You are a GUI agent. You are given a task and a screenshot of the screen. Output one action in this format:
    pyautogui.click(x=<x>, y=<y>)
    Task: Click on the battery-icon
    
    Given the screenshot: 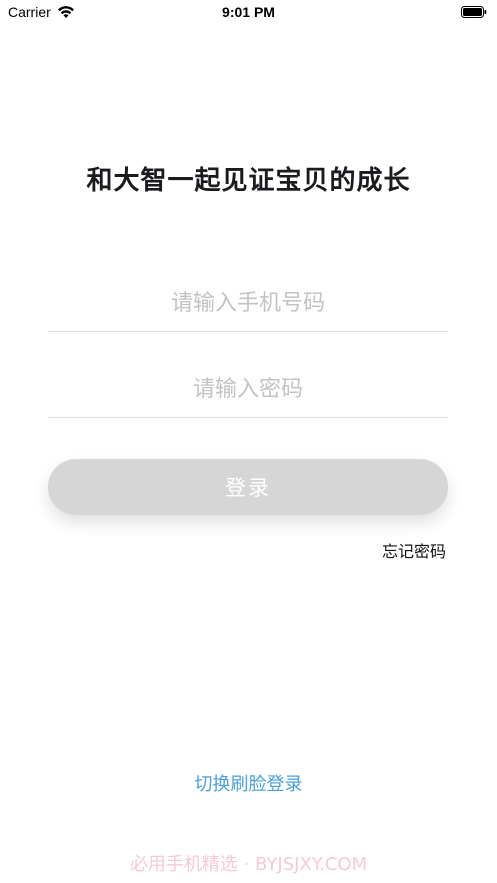 What is the action you would take?
    pyautogui.click(x=474, y=12)
    